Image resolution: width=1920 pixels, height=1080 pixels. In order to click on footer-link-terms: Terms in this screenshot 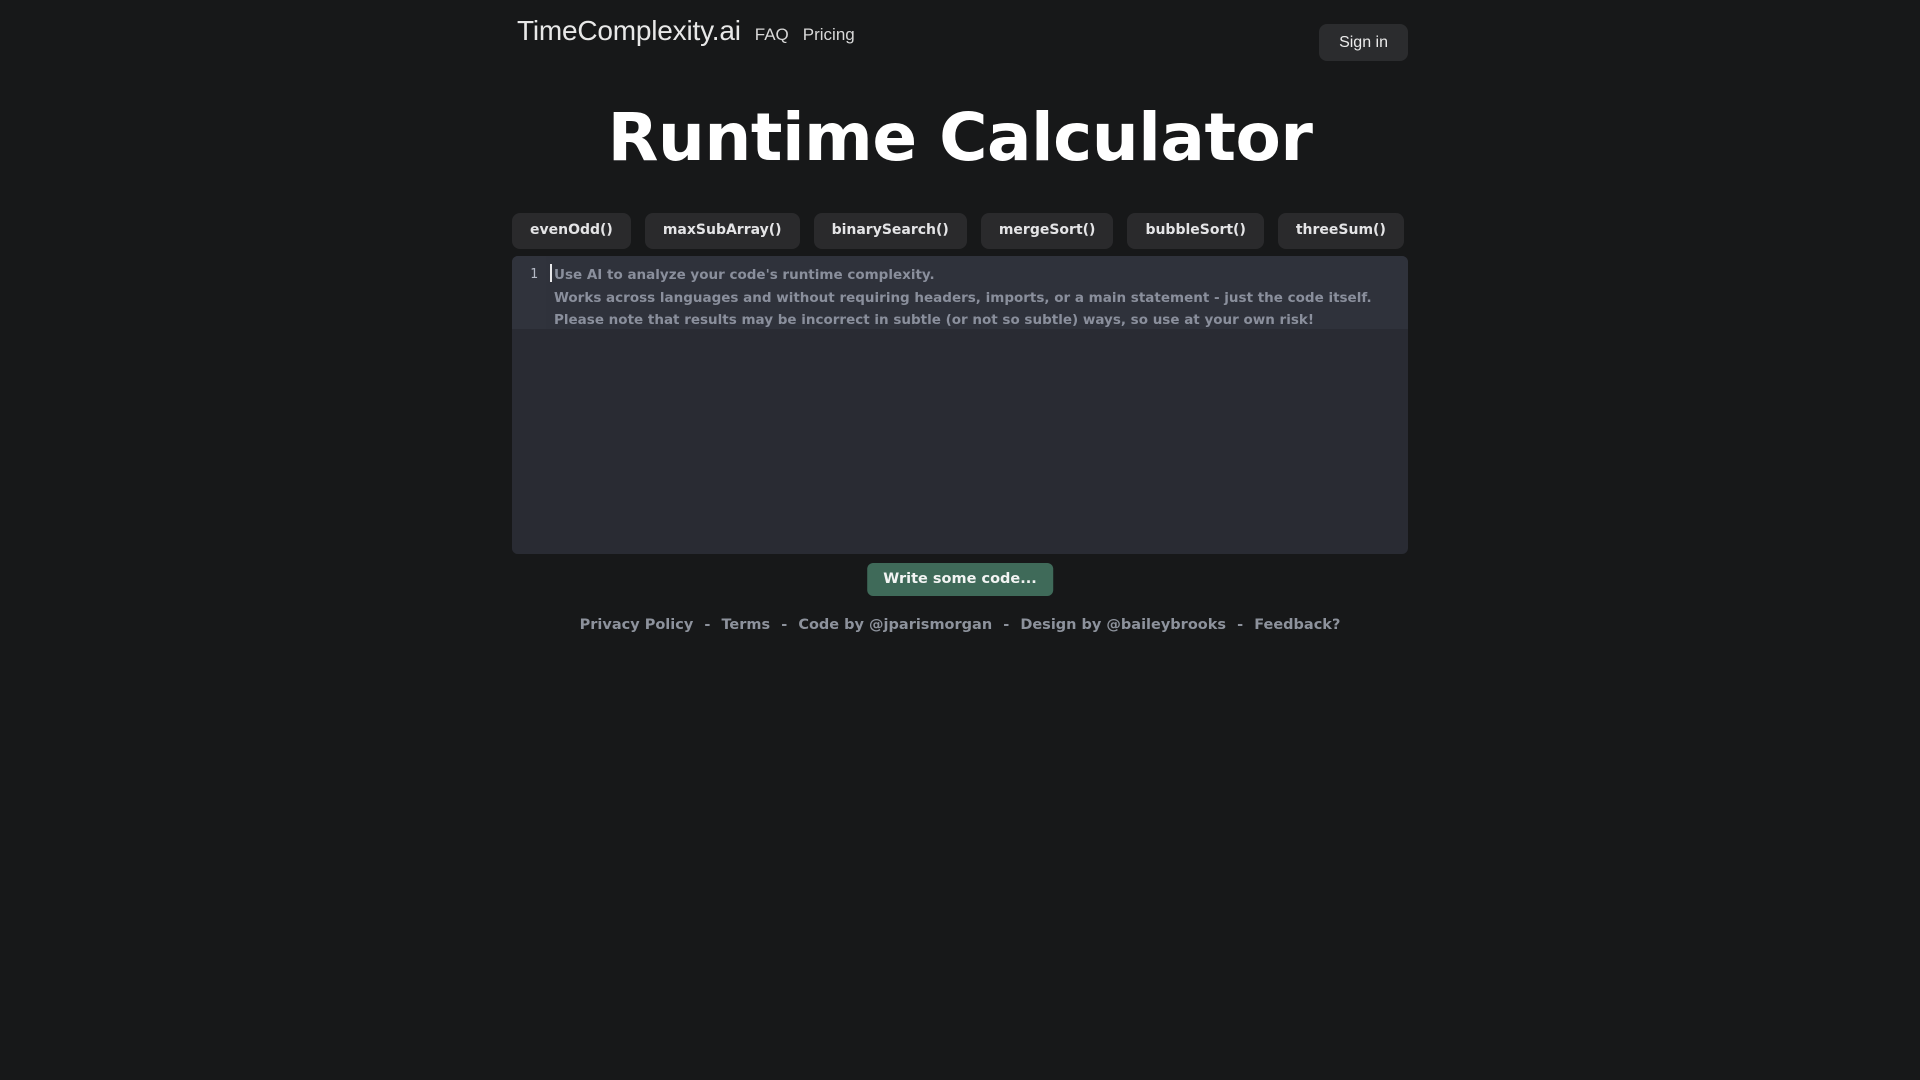, I will do `click(745, 625)`.